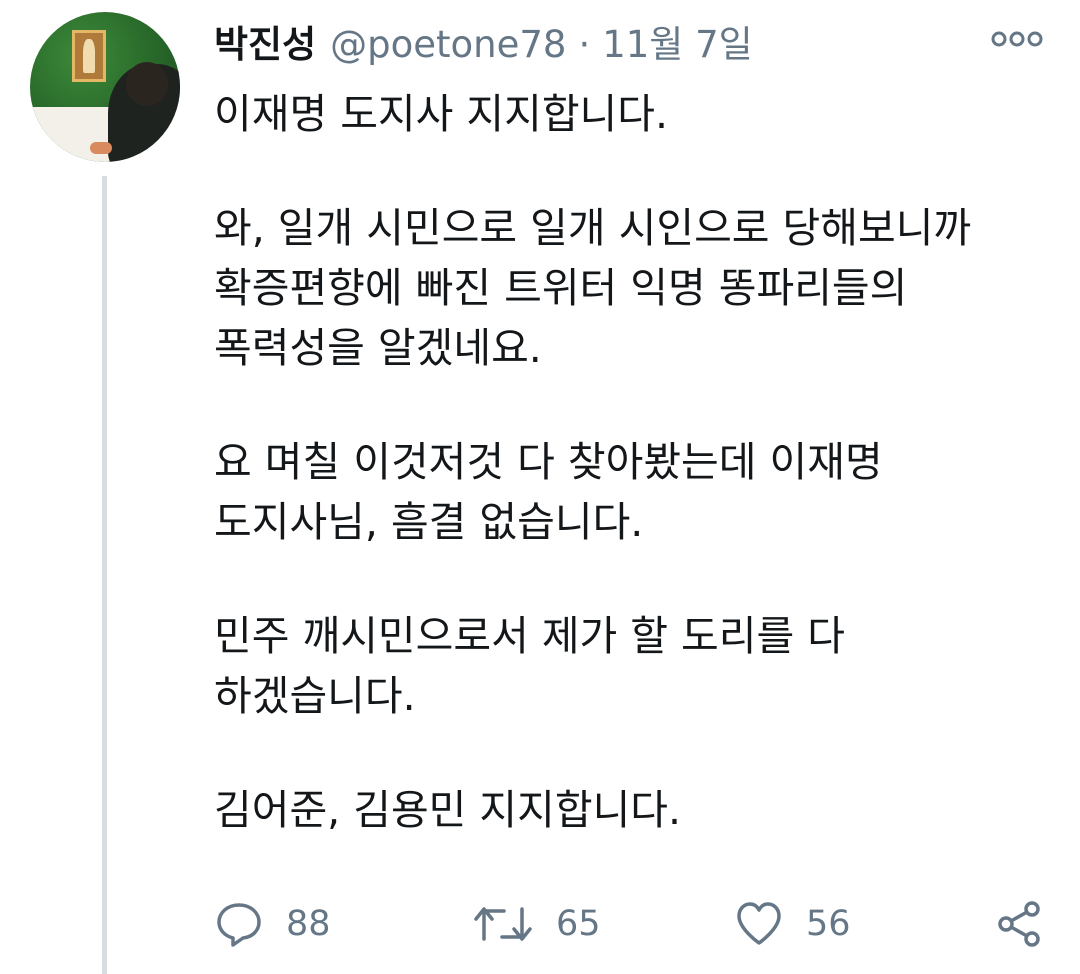 The width and height of the screenshot is (1080, 974). I want to click on display-name: 박진성, so click(265, 41).